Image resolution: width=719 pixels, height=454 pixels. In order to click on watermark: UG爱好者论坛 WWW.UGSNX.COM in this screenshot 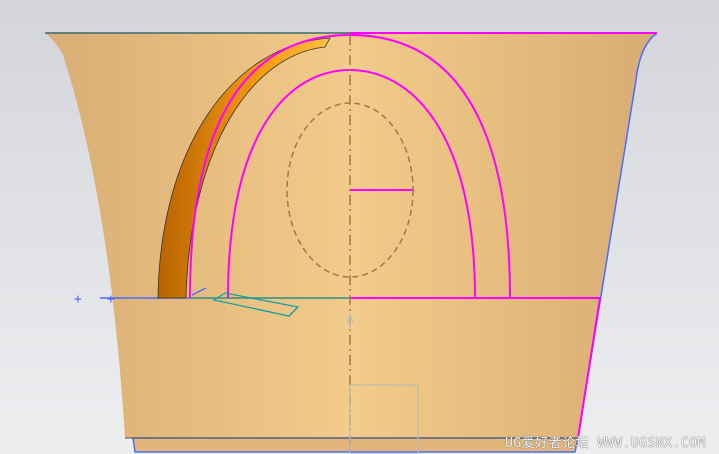, I will do `click(605, 443)`.